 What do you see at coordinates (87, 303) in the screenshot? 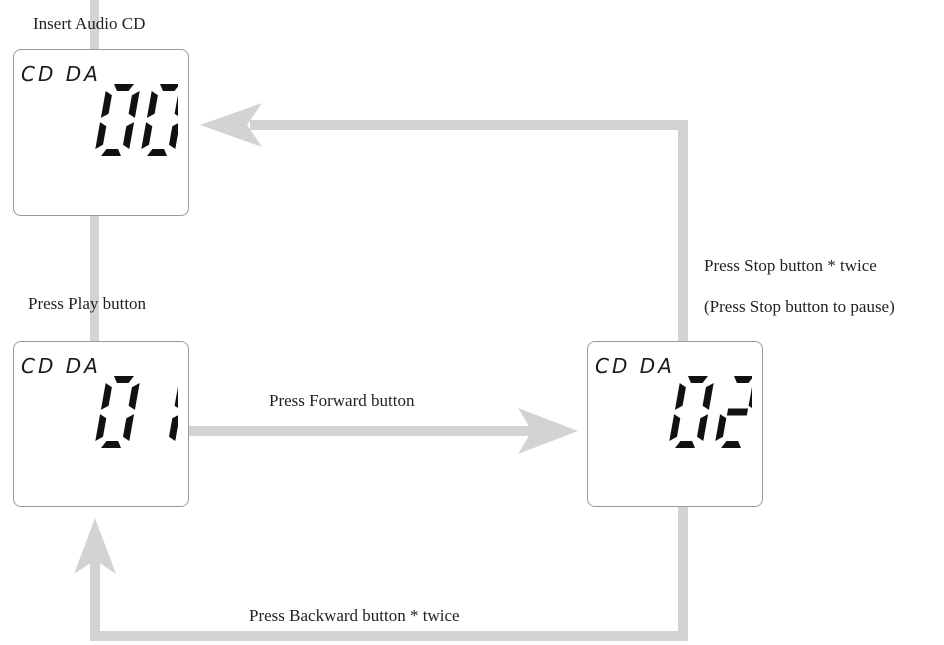
I see `label-press-play: Press Play button` at bounding box center [87, 303].